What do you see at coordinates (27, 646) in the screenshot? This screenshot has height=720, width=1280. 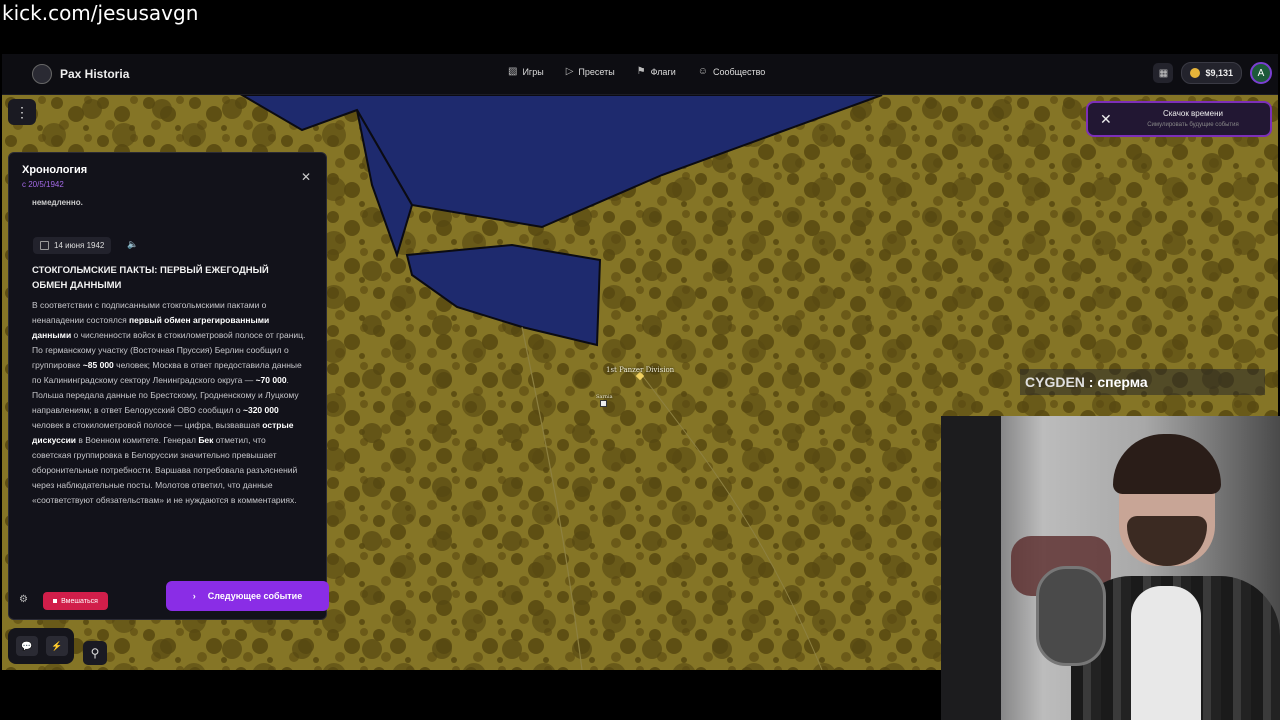 I see `chat-icon: 💬` at bounding box center [27, 646].